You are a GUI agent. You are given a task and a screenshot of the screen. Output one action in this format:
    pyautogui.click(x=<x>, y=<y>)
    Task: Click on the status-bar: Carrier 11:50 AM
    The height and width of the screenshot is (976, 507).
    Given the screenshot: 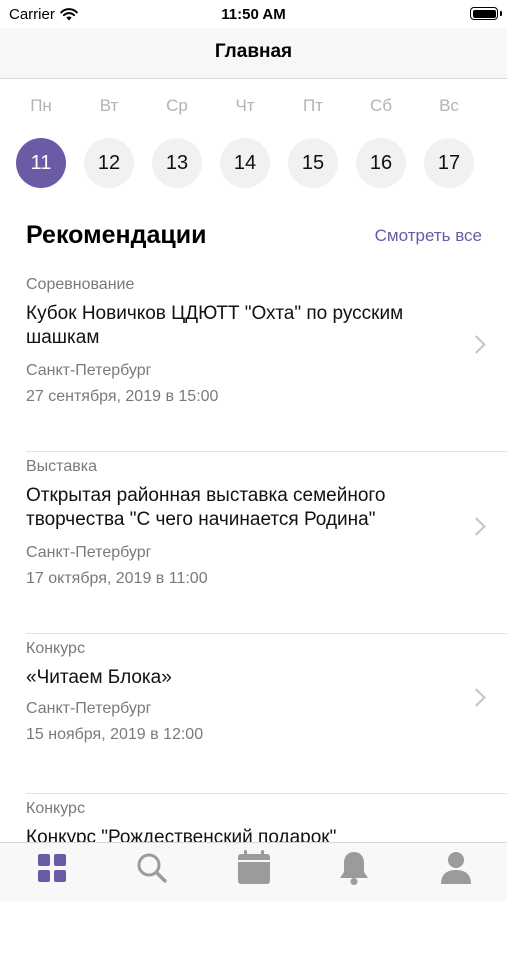 What is the action you would take?
    pyautogui.click(x=253, y=14)
    